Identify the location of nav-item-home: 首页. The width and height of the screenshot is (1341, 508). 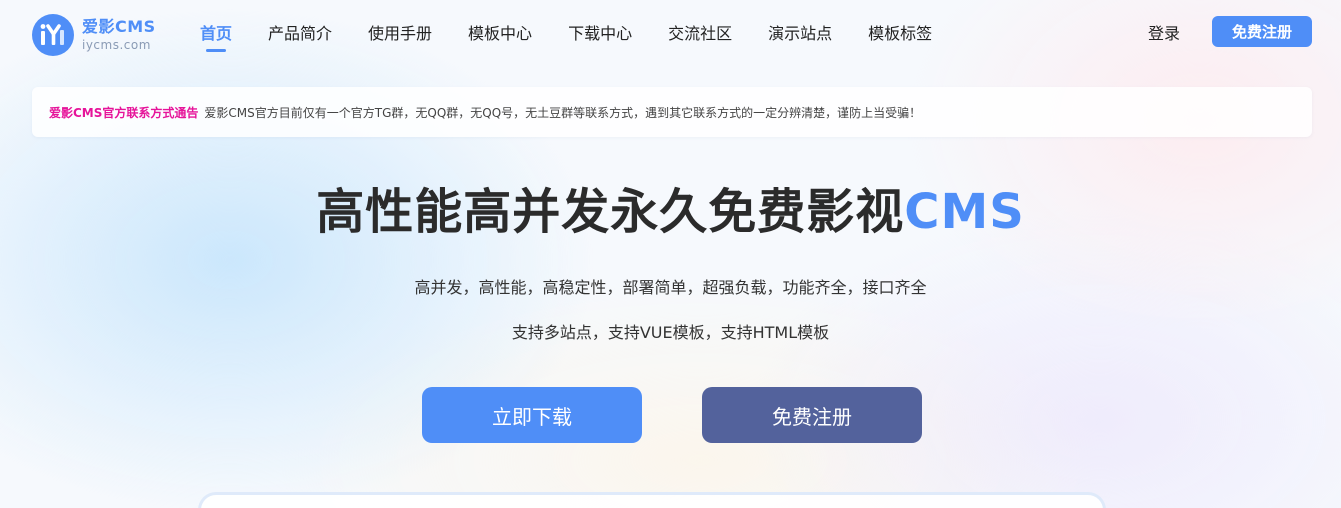
(216, 32).